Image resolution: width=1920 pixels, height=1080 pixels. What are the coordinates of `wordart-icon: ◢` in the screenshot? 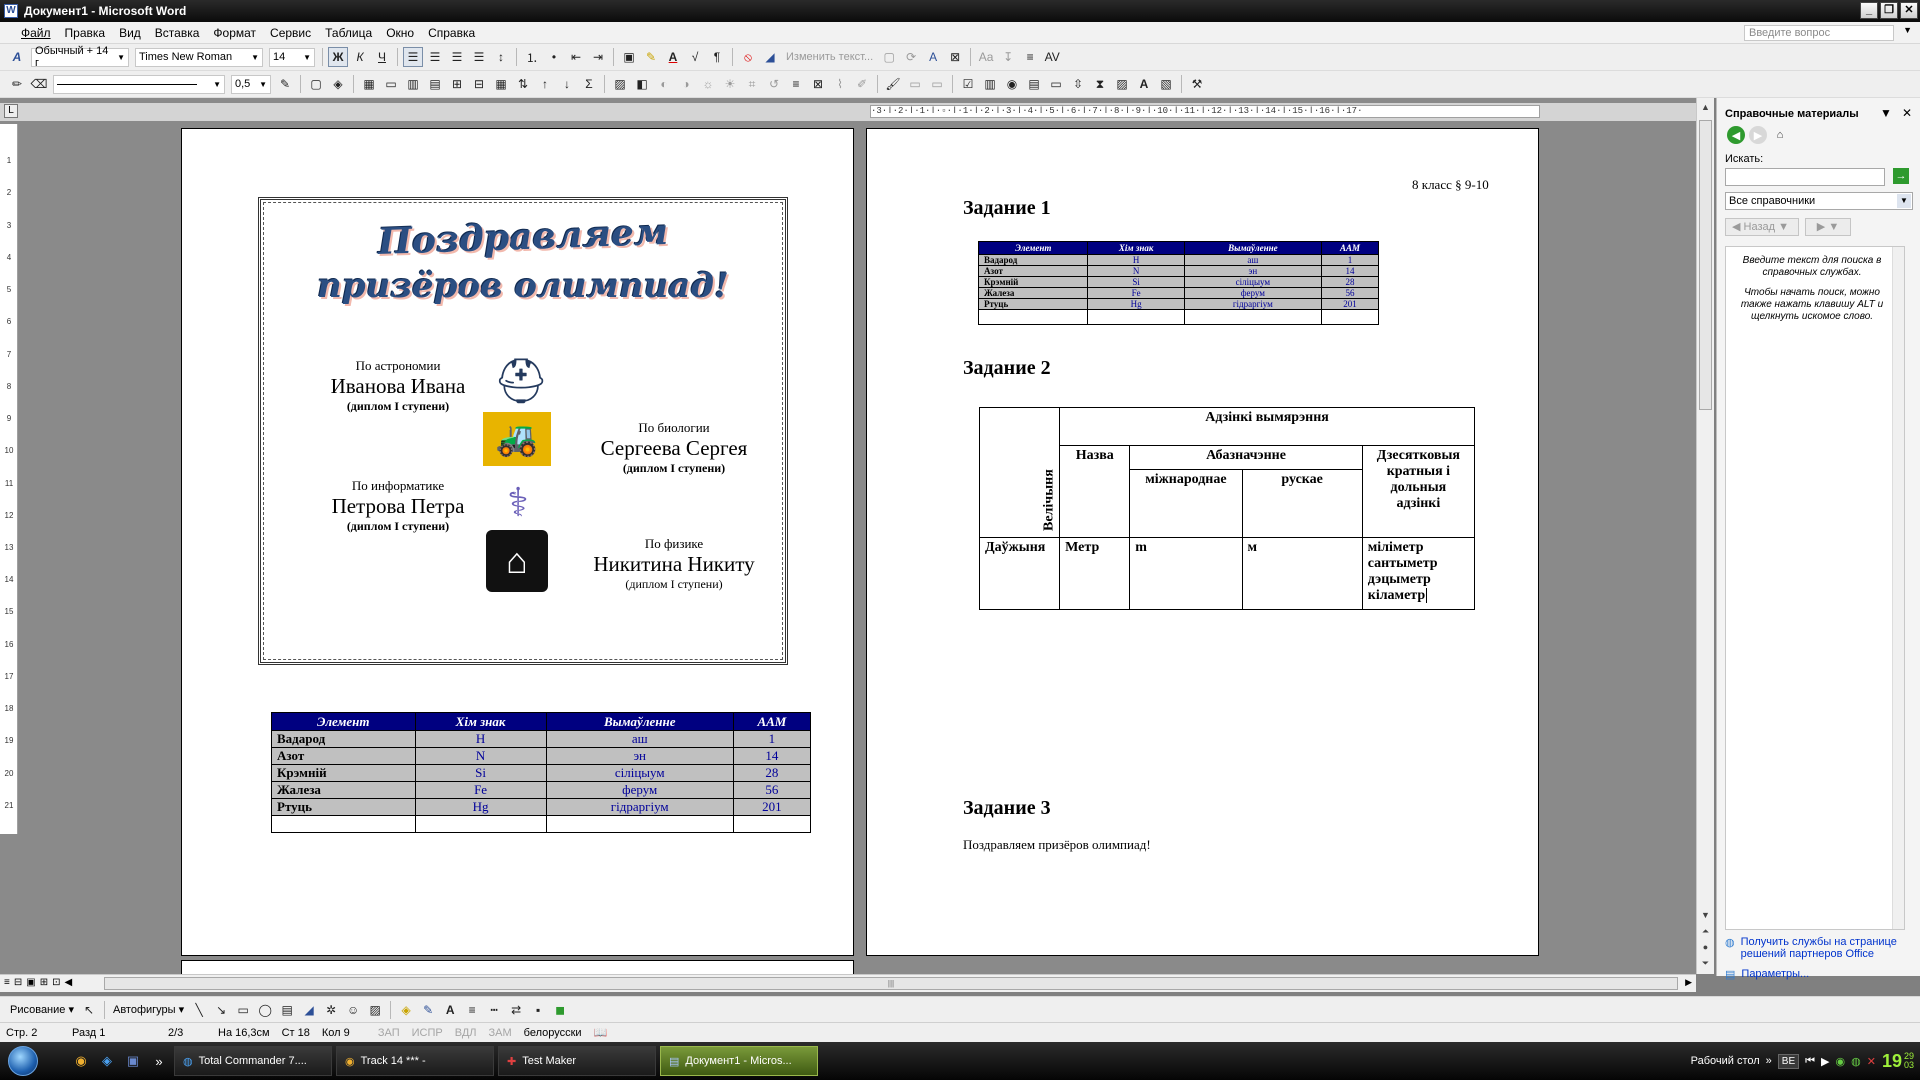 It's located at (770, 57).